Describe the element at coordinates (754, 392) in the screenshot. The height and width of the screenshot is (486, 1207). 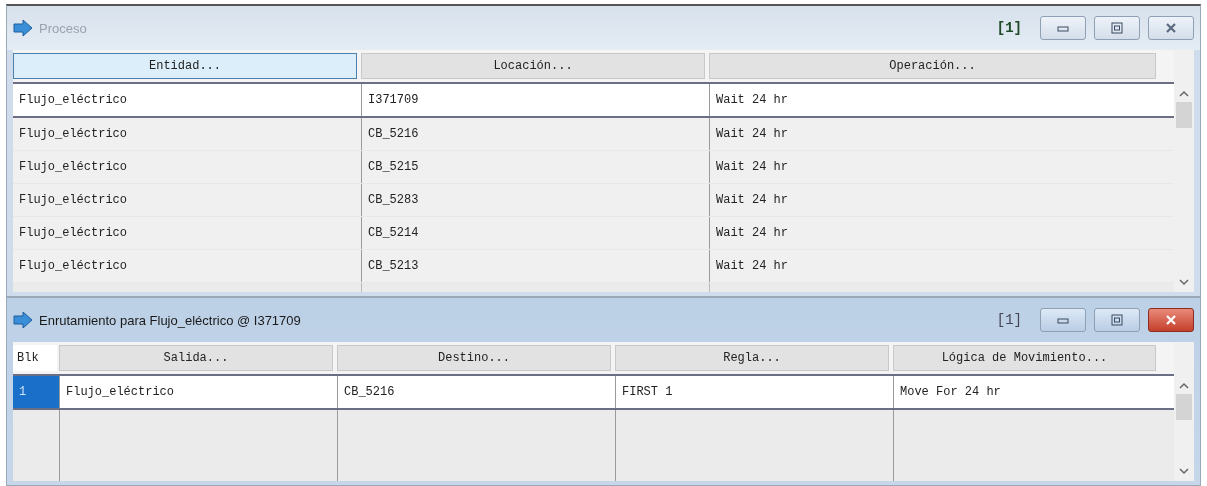
I see `table-cell: FIRST 1` at that location.